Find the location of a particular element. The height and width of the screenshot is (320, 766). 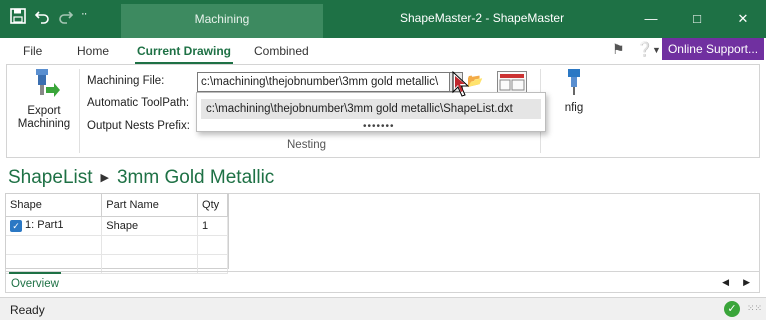

status-text: Ready is located at coordinates (27, 310).